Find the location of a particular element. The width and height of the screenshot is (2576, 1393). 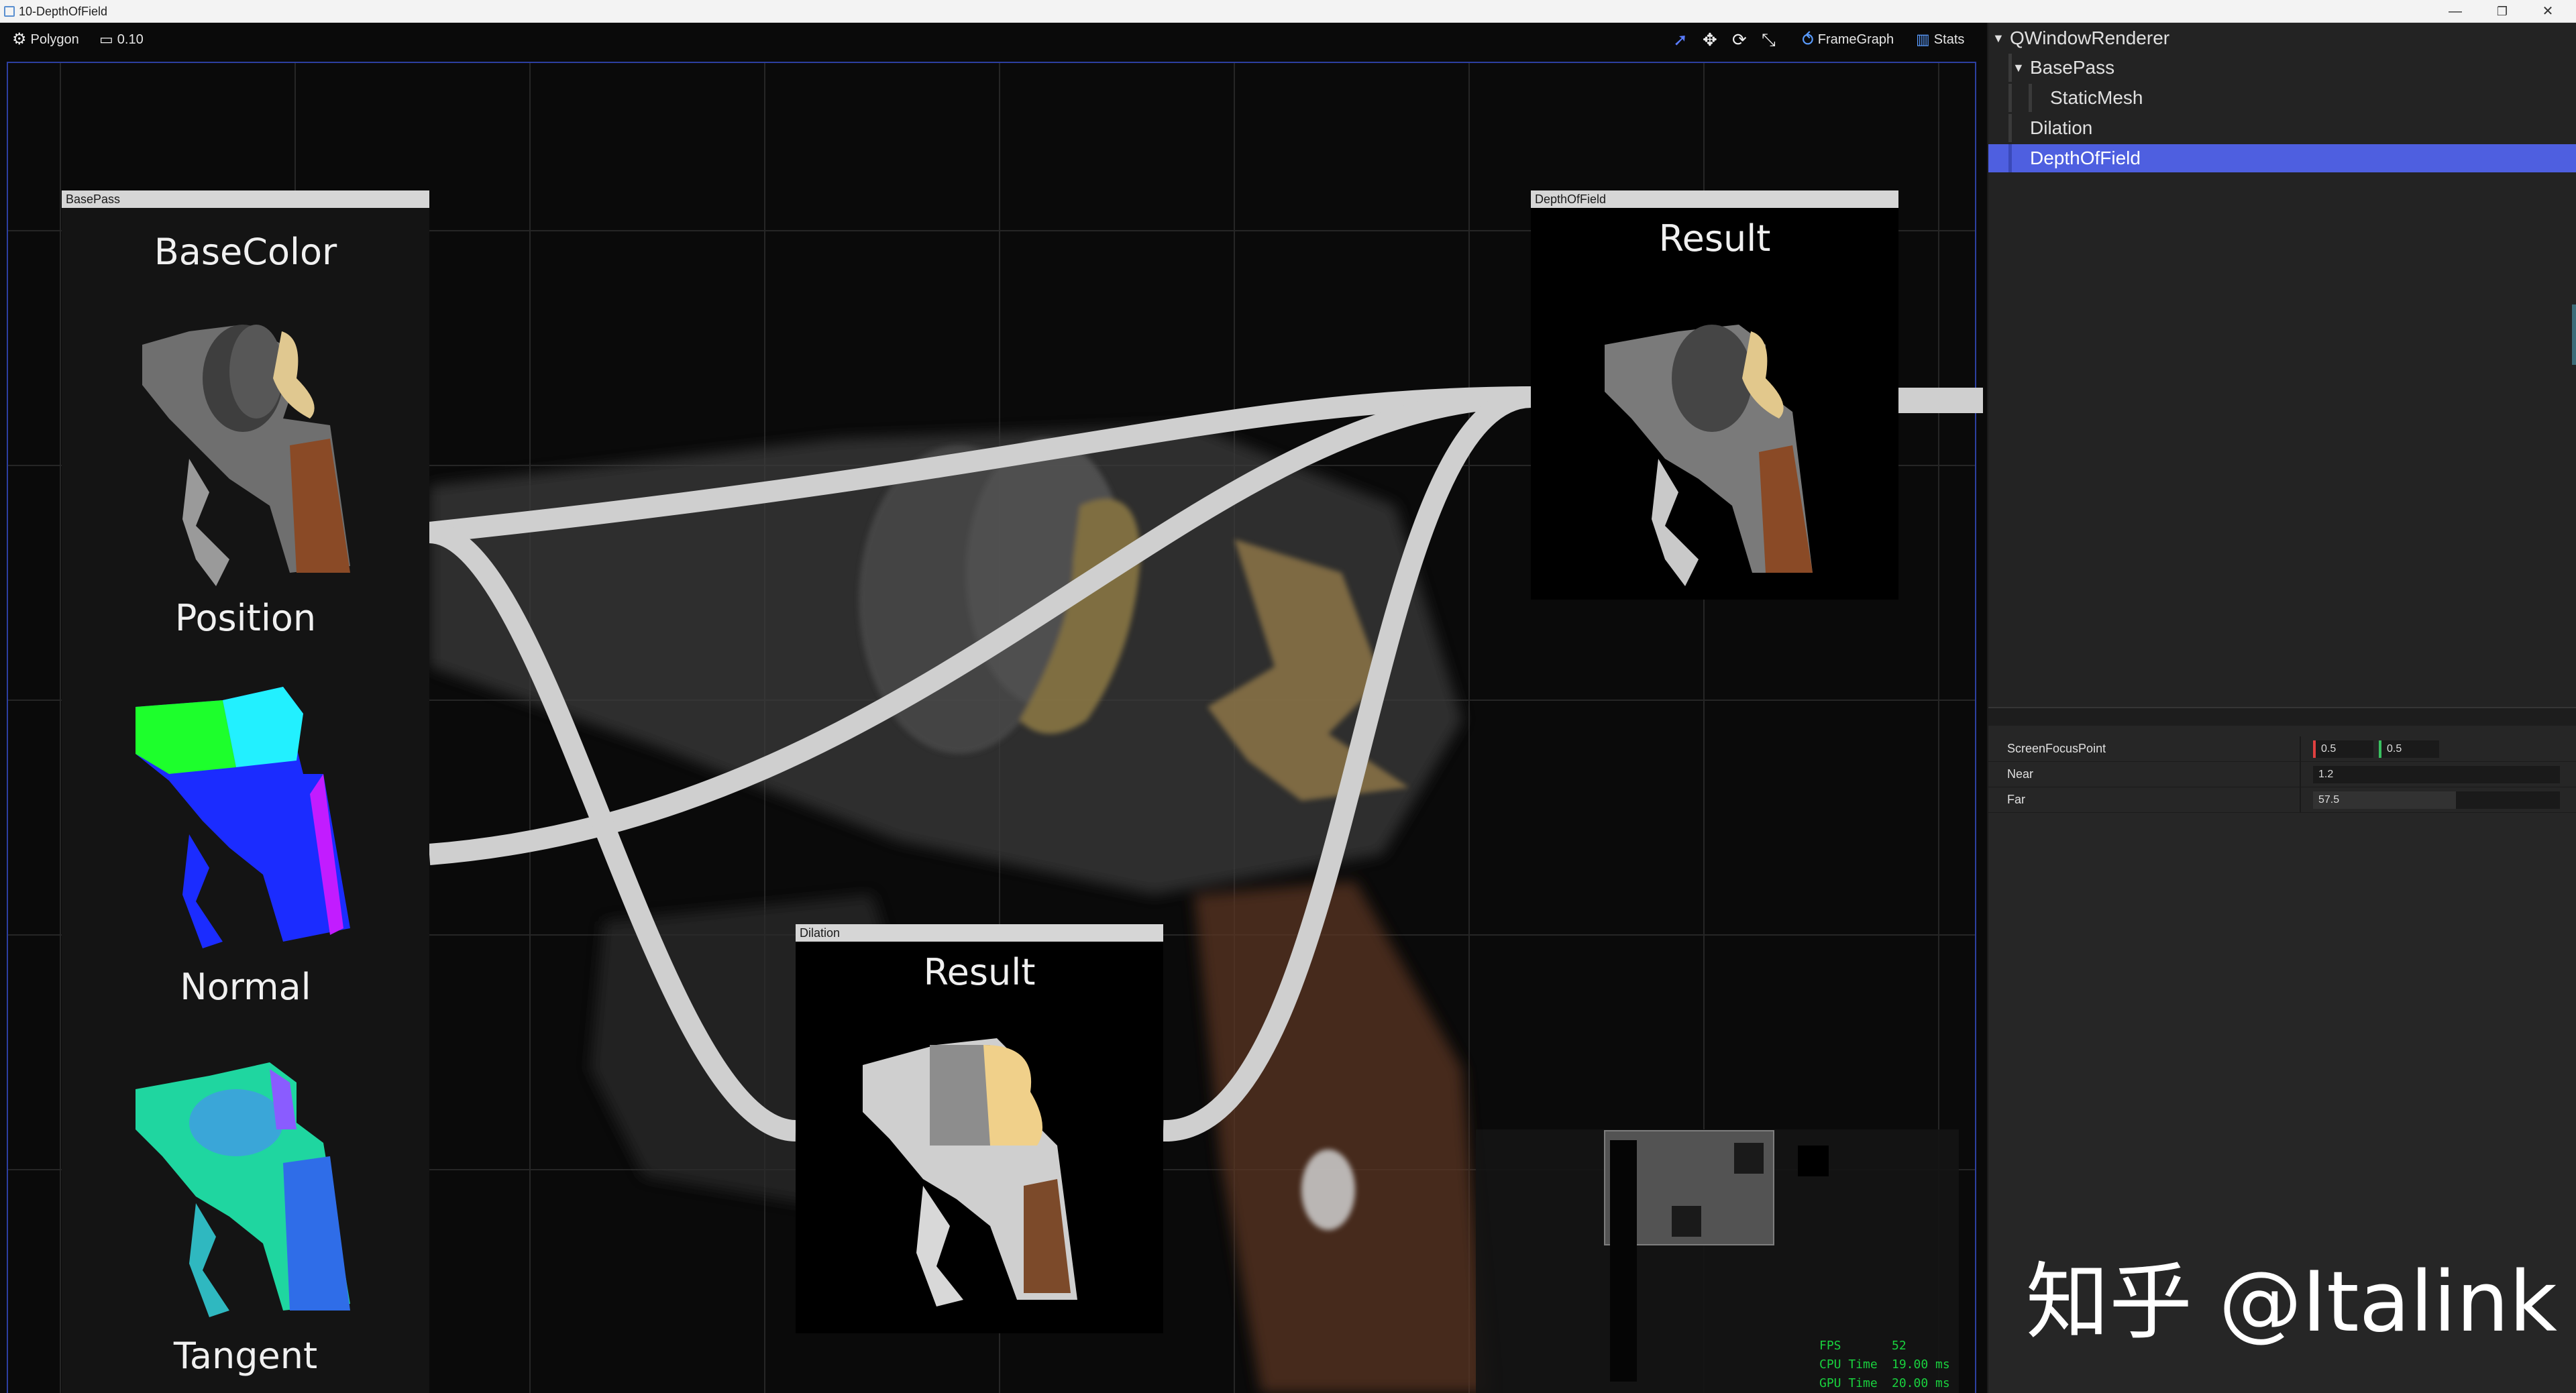

tree-item-basepass: ▼ BasePass is located at coordinates (2282, 68).